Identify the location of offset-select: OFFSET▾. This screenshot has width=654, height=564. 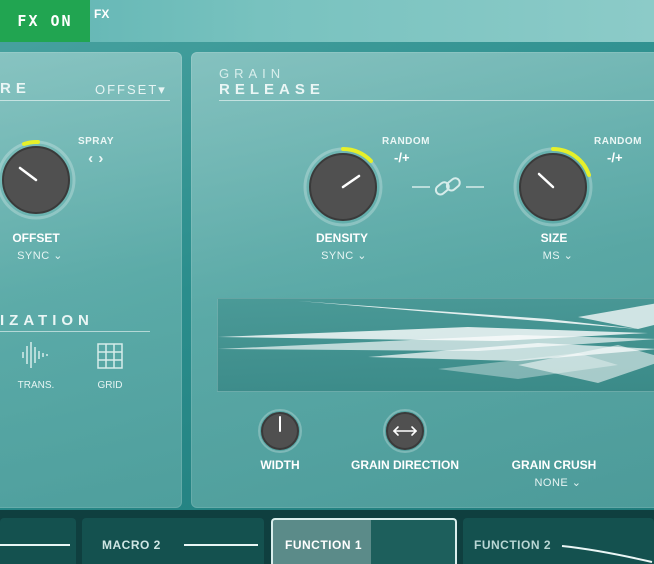
(131, 90).